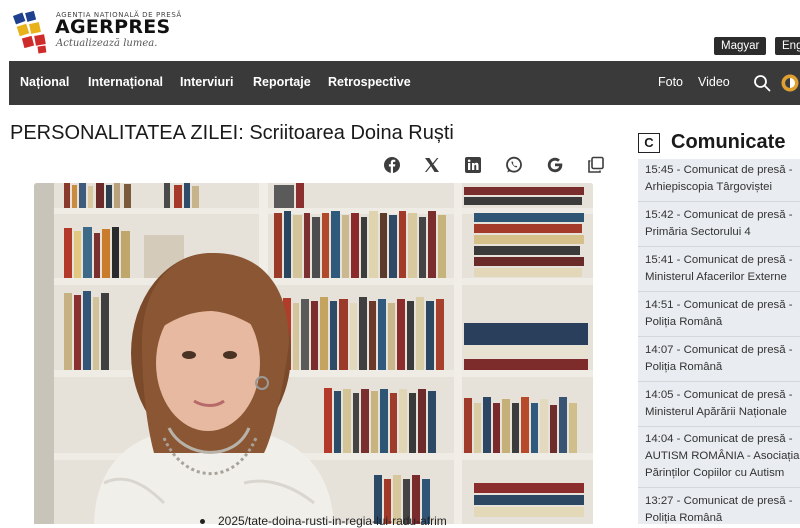 Image resolution: width=800 pixels, height=528 pixels. What do you see at coordinates (740, 46) in the screenshot?
I see `language-magyar-button: Magyar` at bounding box center [740, 46].